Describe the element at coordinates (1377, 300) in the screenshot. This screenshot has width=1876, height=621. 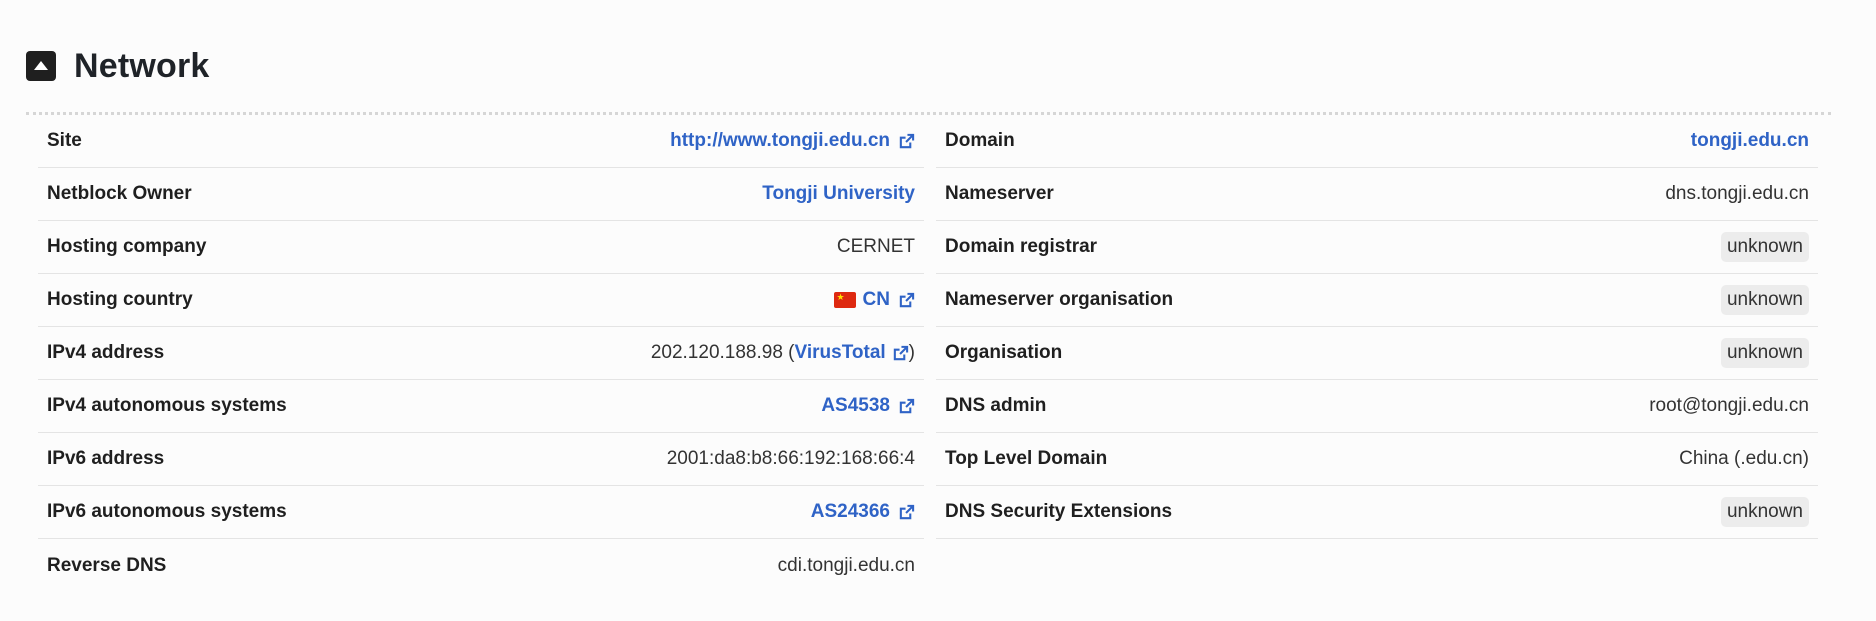
I see `detail-row: Nameserver organisation unknown` at that location.